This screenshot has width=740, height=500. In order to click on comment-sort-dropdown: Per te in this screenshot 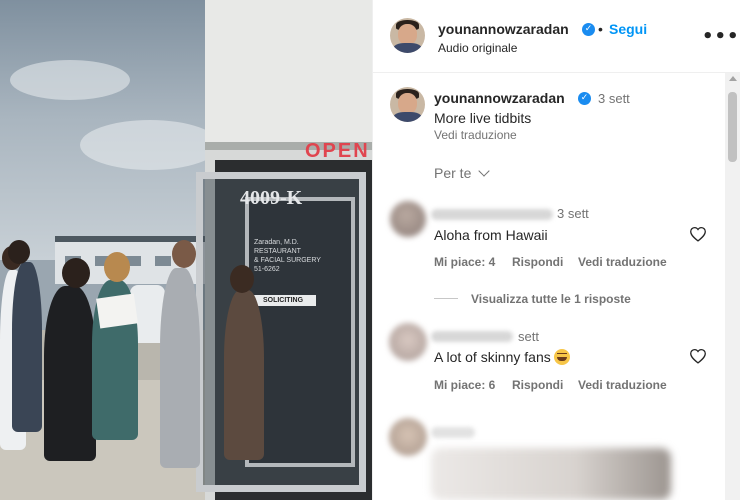, I will do `click(452, 173)`.